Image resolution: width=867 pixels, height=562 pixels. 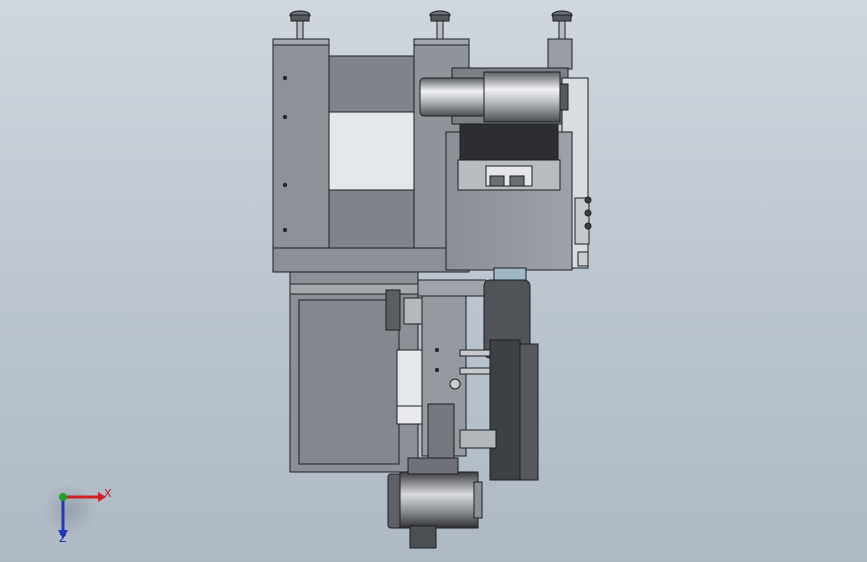 What do you see at coordinates (518, 197) in the screenshot?
I see `carriage-block` at bounding box center [518, 197].